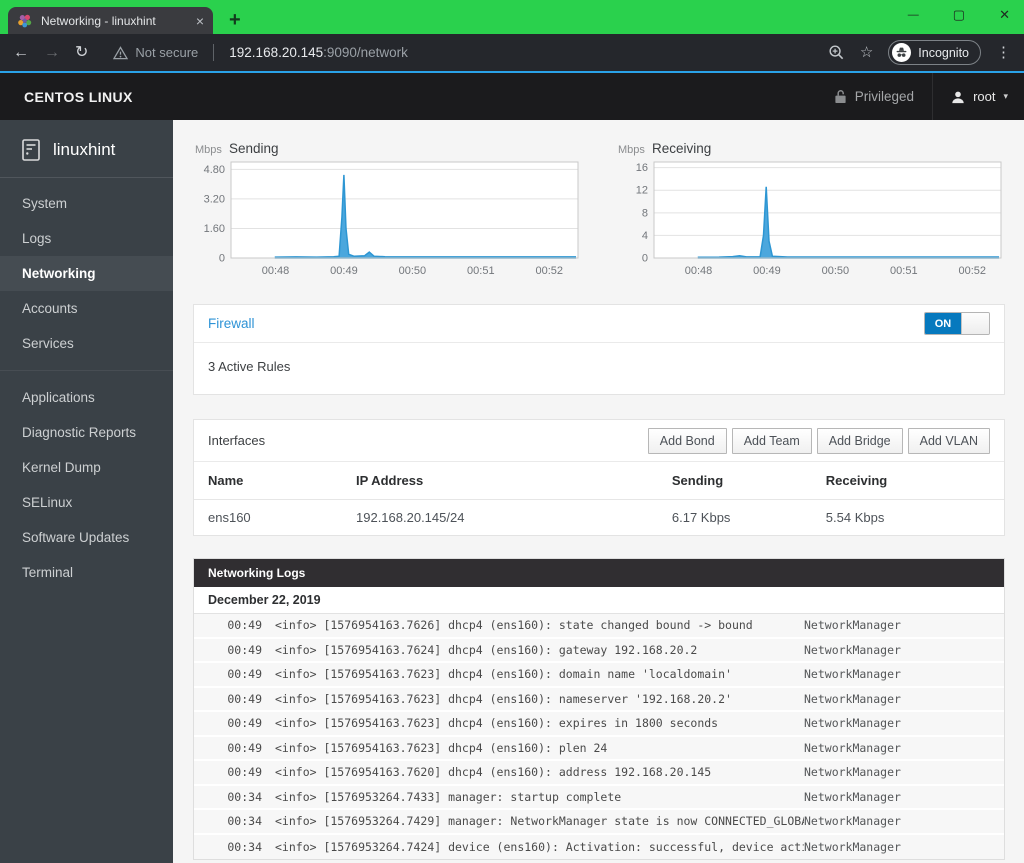 This screenshot has width=1024, height=863. What do you see at coordinates (52, 52) in the screenshot?
I see `forward-icon: →` at bounding box center [52, 52].